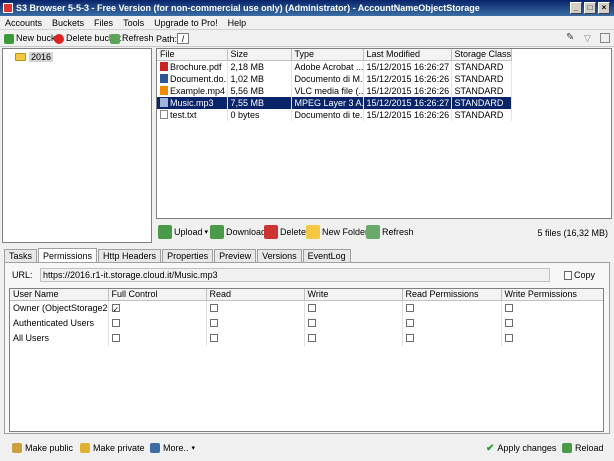 The height and width of the screenshot is (461, 614). I want to click on minimize-button: _, so click(576, 8).